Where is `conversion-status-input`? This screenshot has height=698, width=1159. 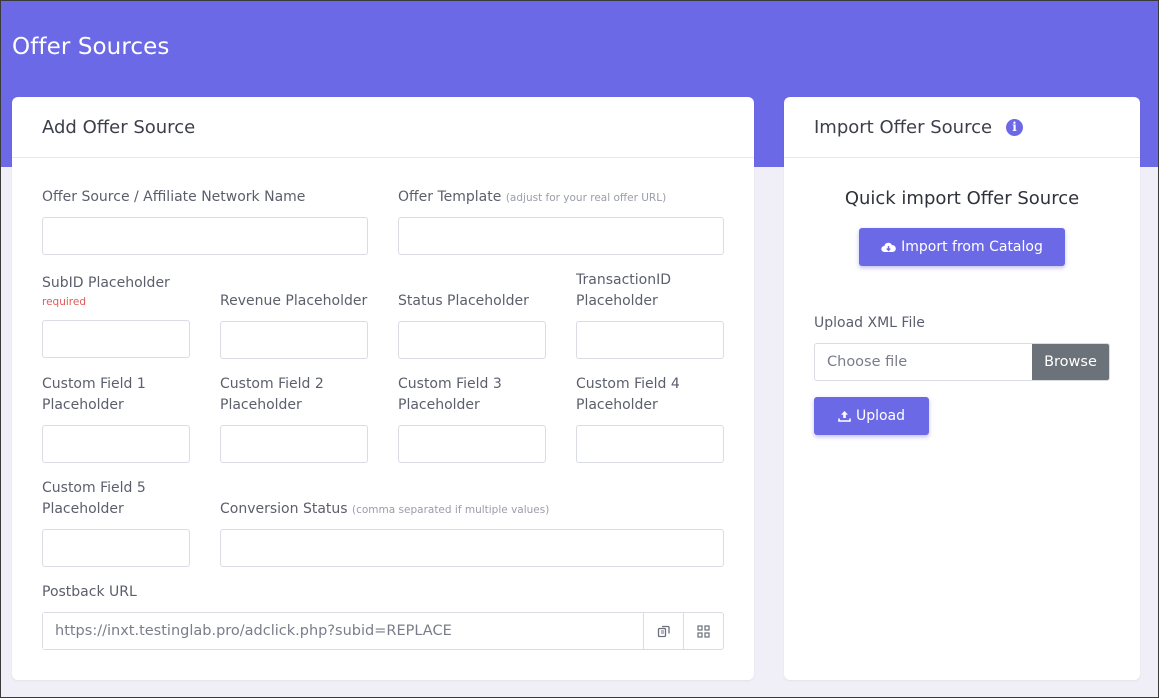
conversion-status-input is located at coordinates (472, 548).